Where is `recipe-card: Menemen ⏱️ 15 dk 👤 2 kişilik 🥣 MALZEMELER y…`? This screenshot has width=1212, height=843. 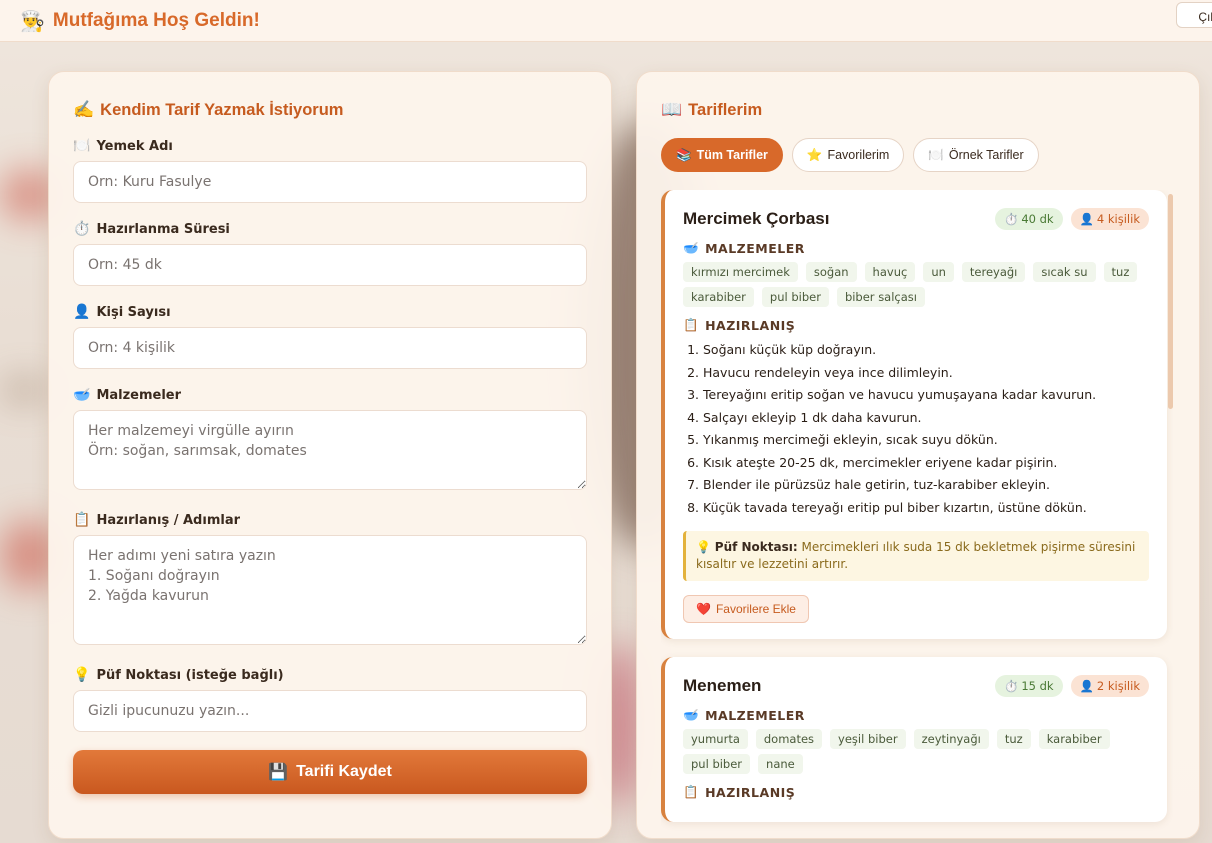 recipe-card: Menemen ⏱️ 15 dk 👤 2 kişilik 🥣 MALZEMELER y… is located at coordinates (914, 739).